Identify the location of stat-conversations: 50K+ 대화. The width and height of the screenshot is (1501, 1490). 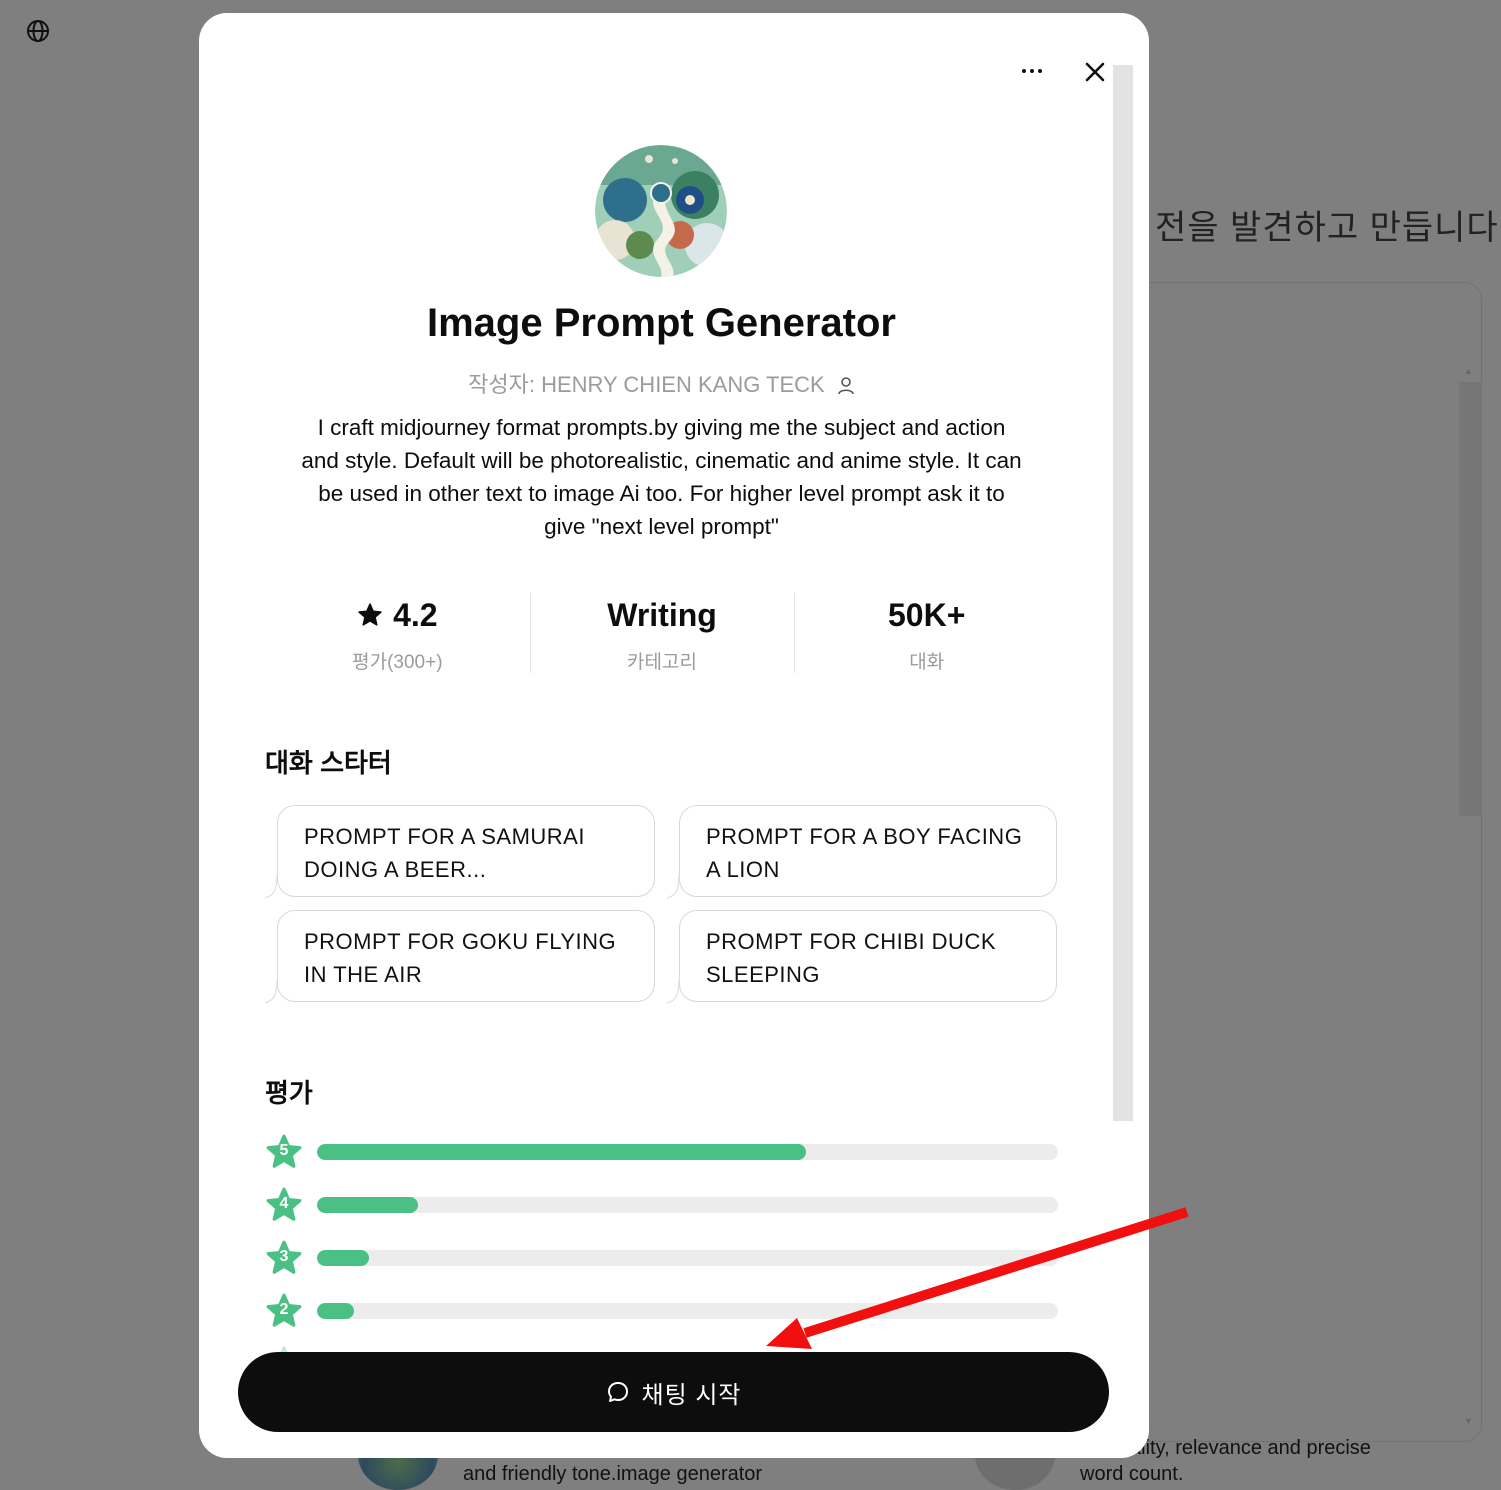
(926, 634).